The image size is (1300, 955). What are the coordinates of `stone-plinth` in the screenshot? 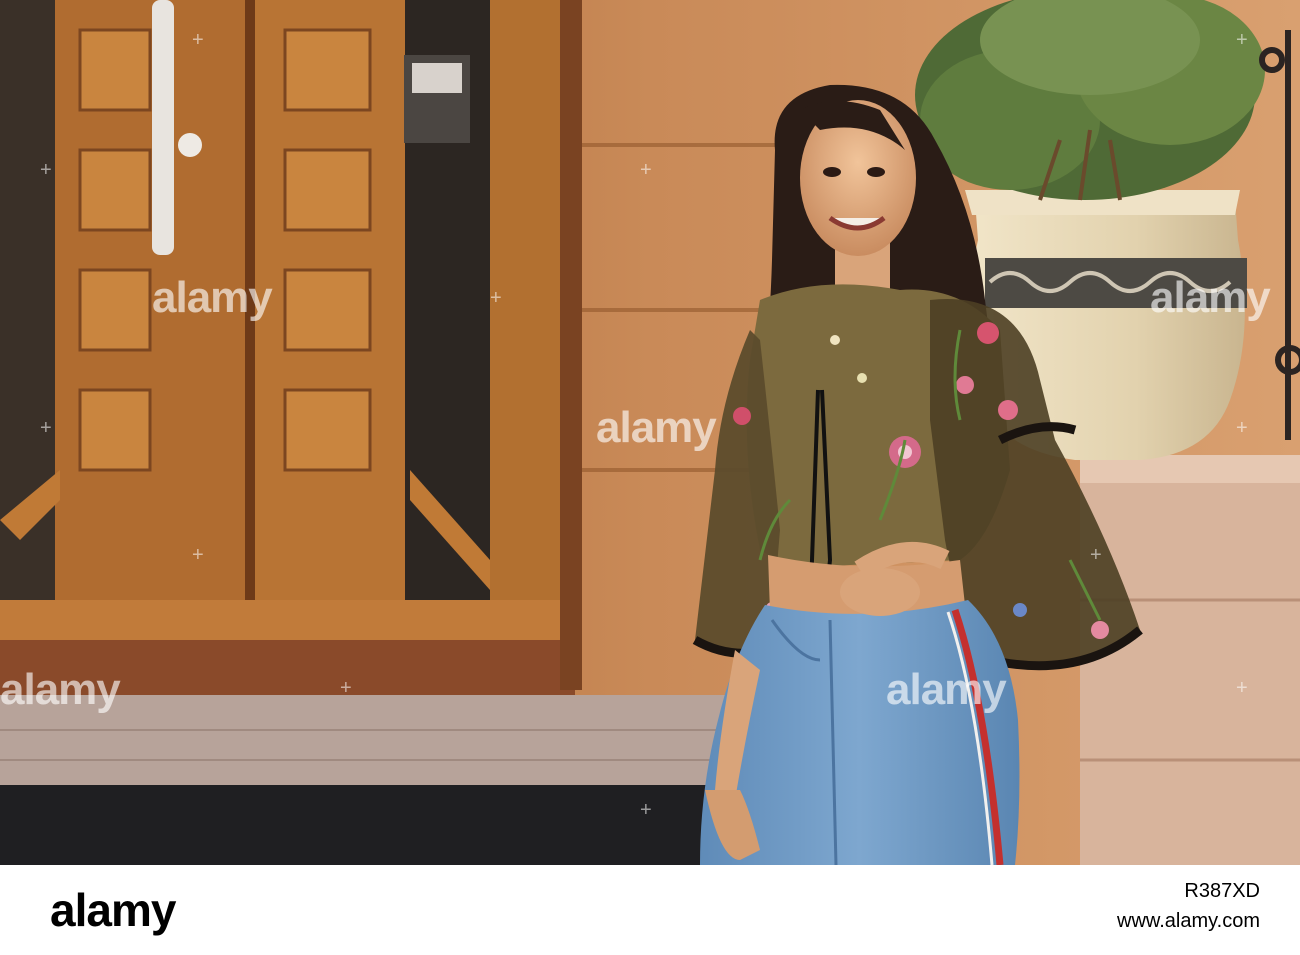 It's located at (1190, 660).